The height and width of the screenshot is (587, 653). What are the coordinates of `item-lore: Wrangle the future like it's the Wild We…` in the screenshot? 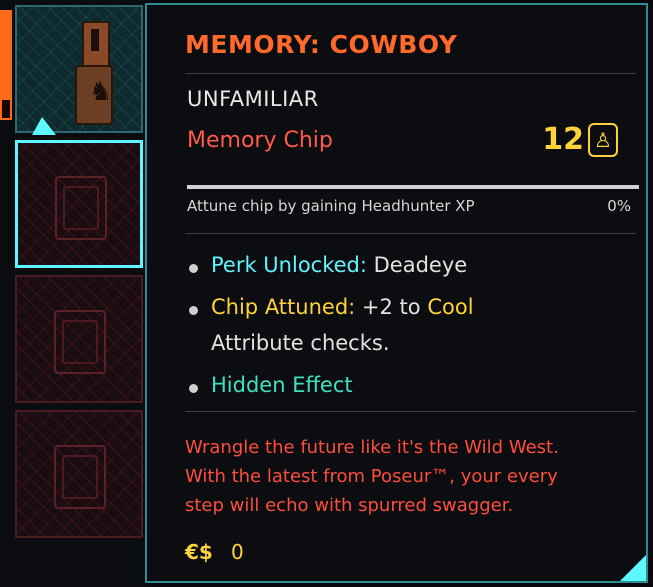 It's located at (405, 476).